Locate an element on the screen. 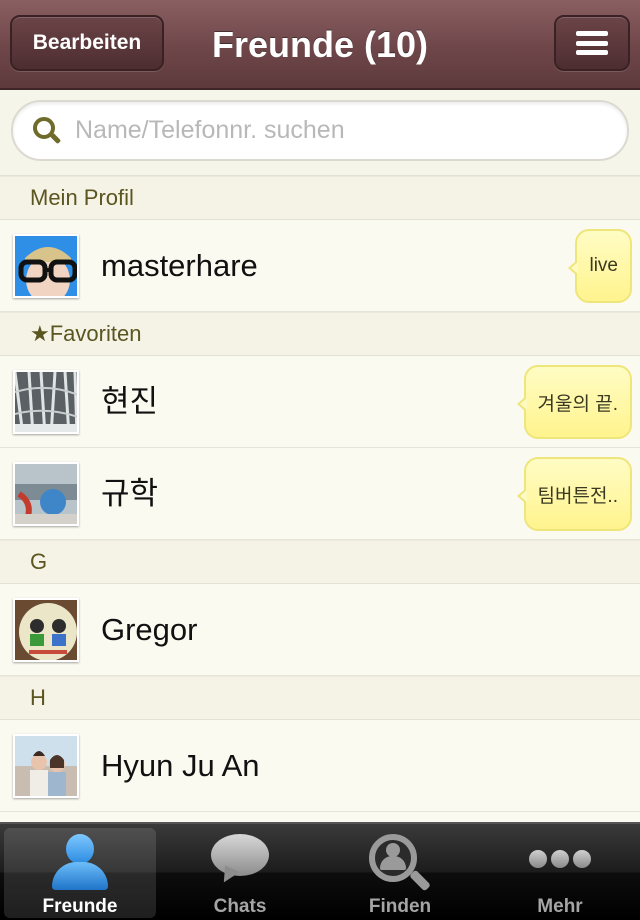  list-item-favorite: 현진 겨울의 끝. is located at coordinates (320, 402).